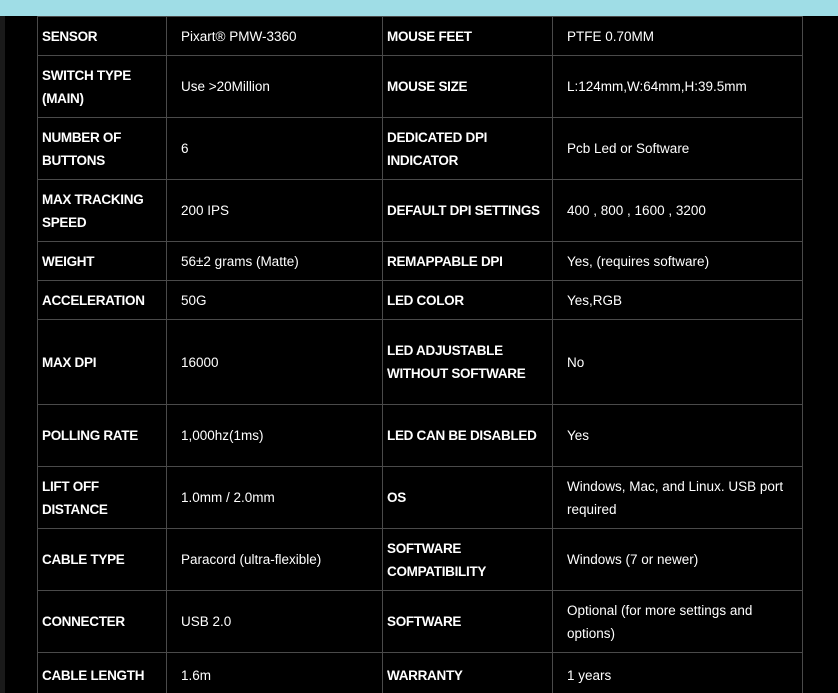 This screenshot has width=838, height=693. I want to click on spec-value: USB 2.0, so click(274, 621).